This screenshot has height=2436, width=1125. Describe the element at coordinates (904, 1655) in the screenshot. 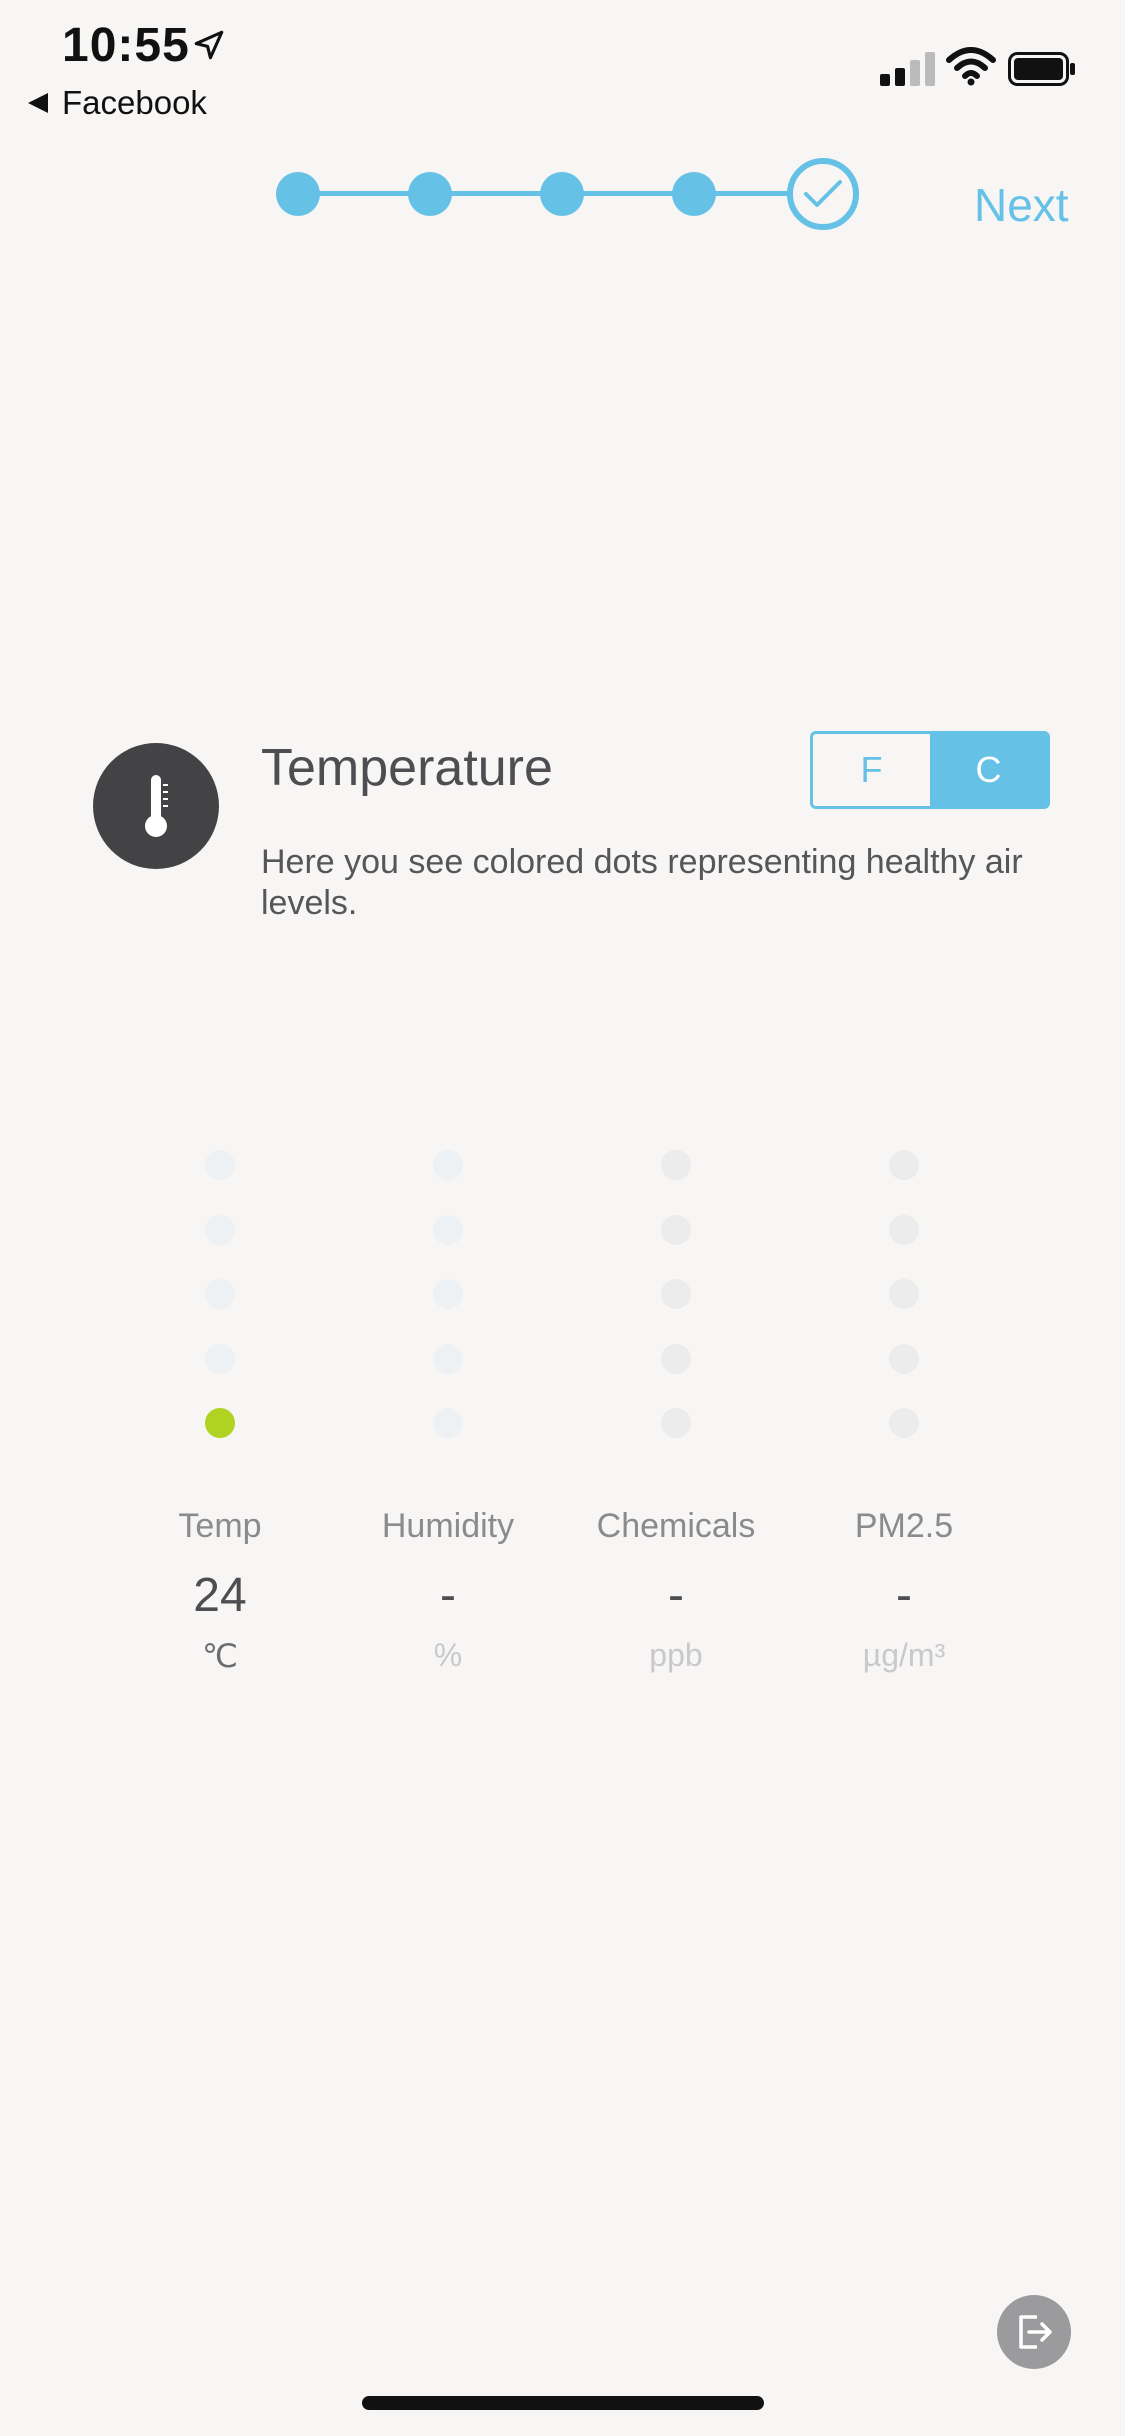

I see `metric-unit-pm25: µg/m³` at that location.